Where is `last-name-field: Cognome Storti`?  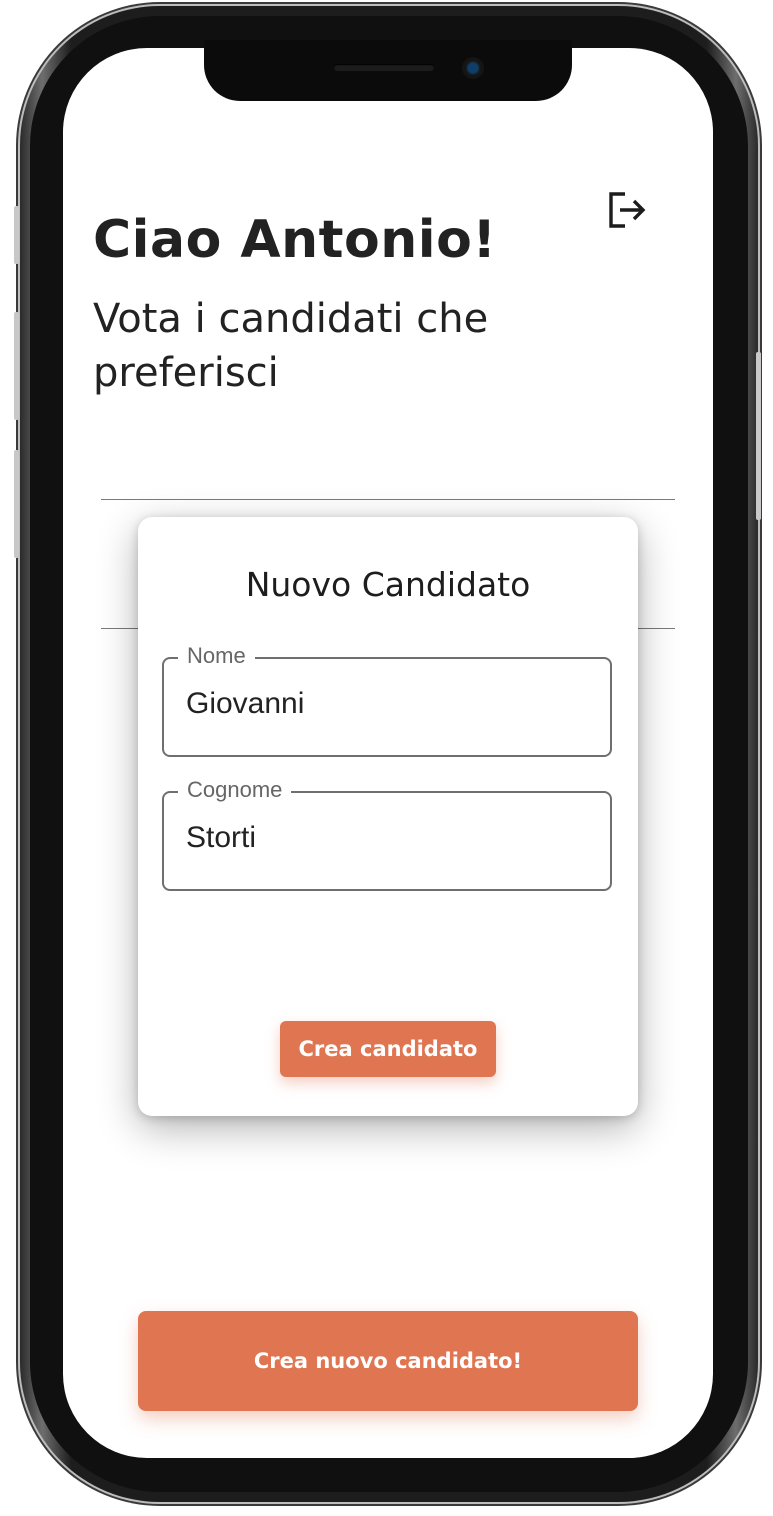
last-name-field: Cognome Storti is located at coordinates (387, 834).